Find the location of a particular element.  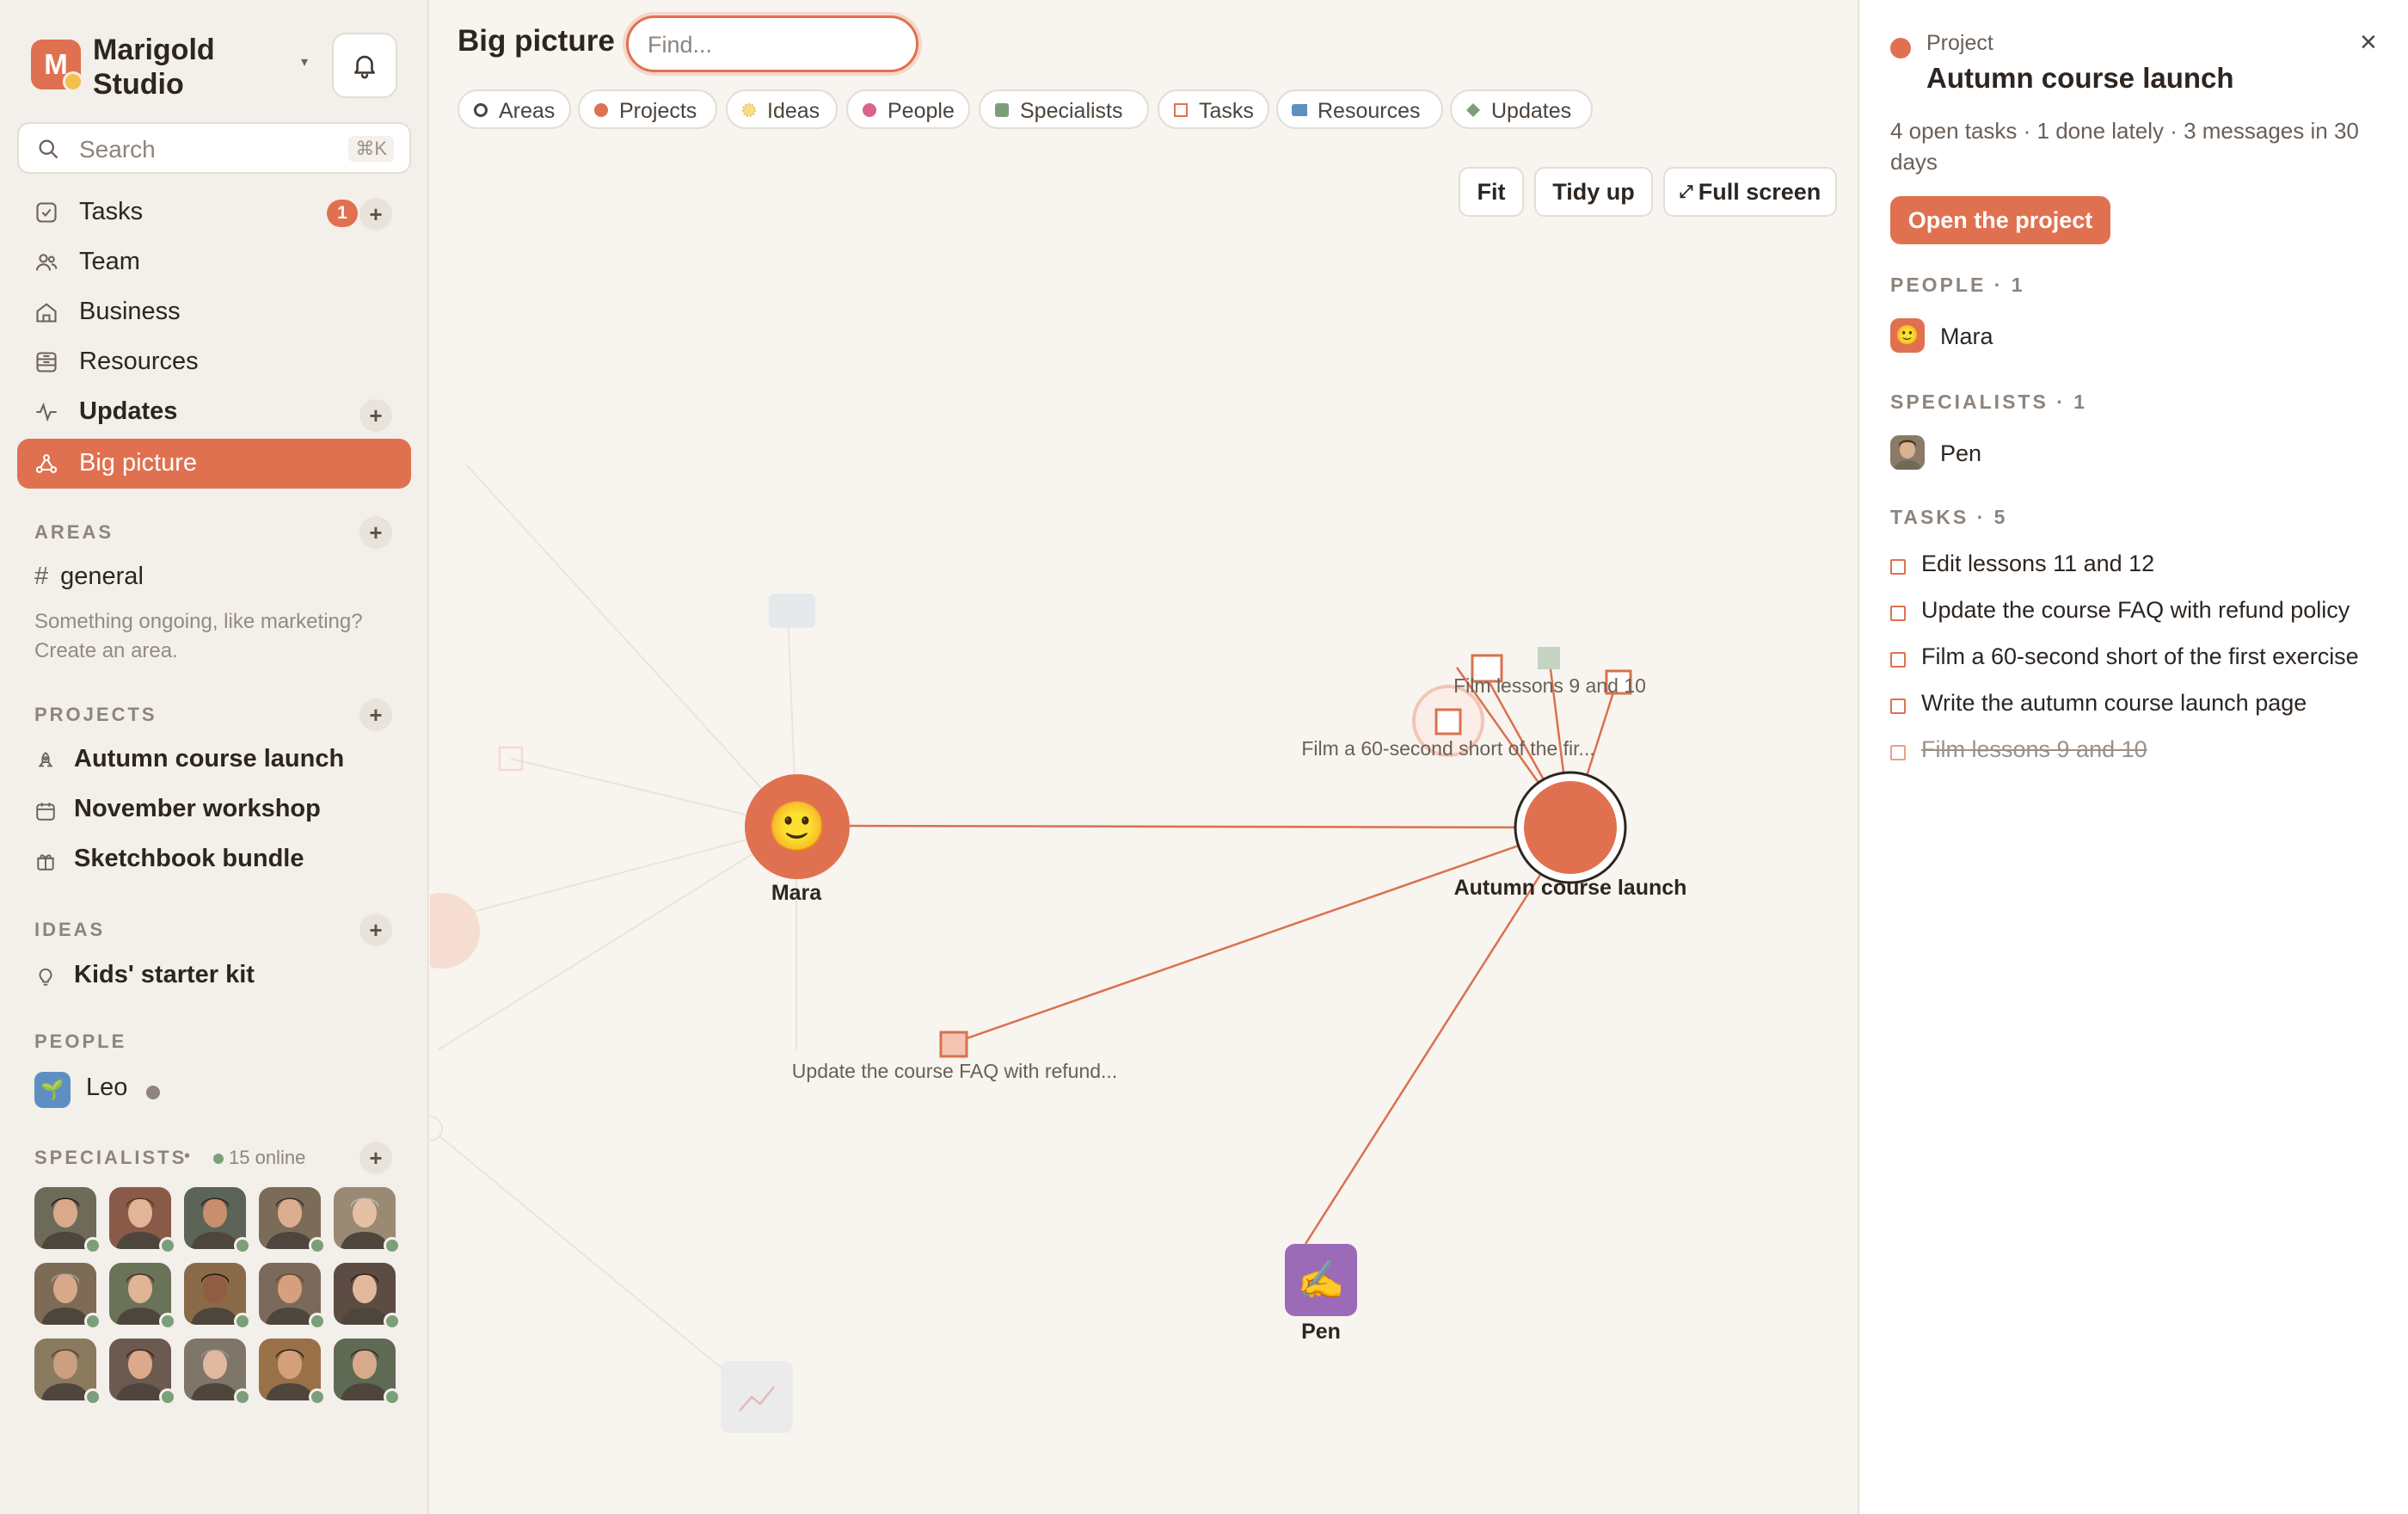

add-update-button: + is located at coordinates (375, 415).